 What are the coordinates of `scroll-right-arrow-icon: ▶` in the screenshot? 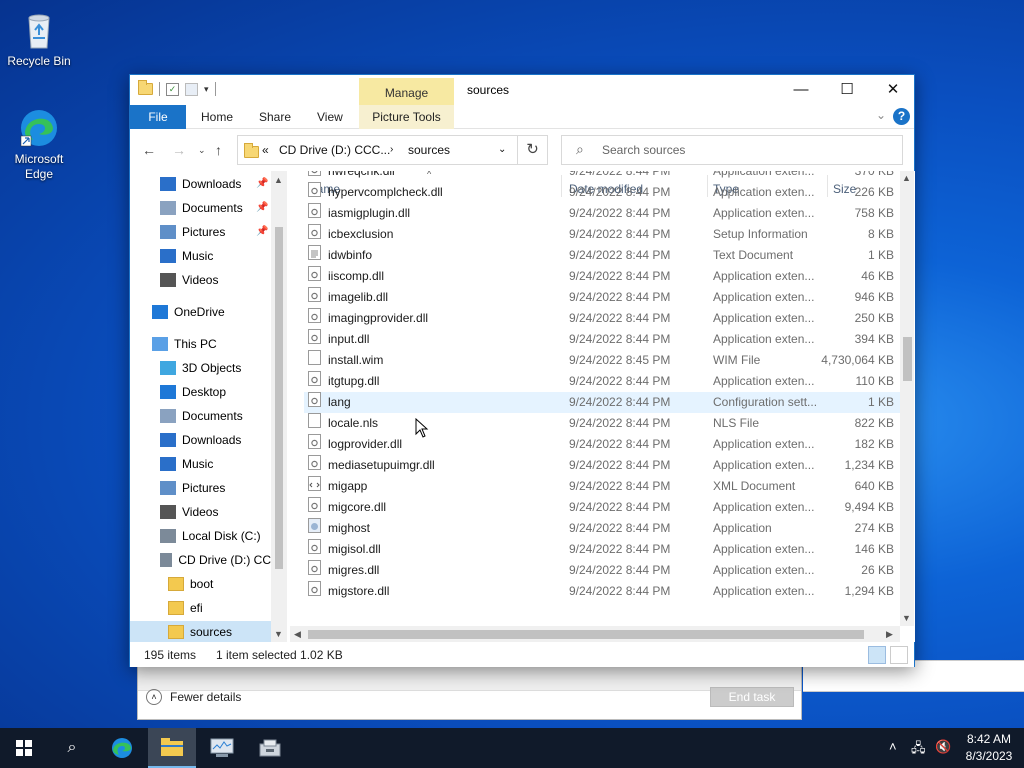 It's located at (889, 634).